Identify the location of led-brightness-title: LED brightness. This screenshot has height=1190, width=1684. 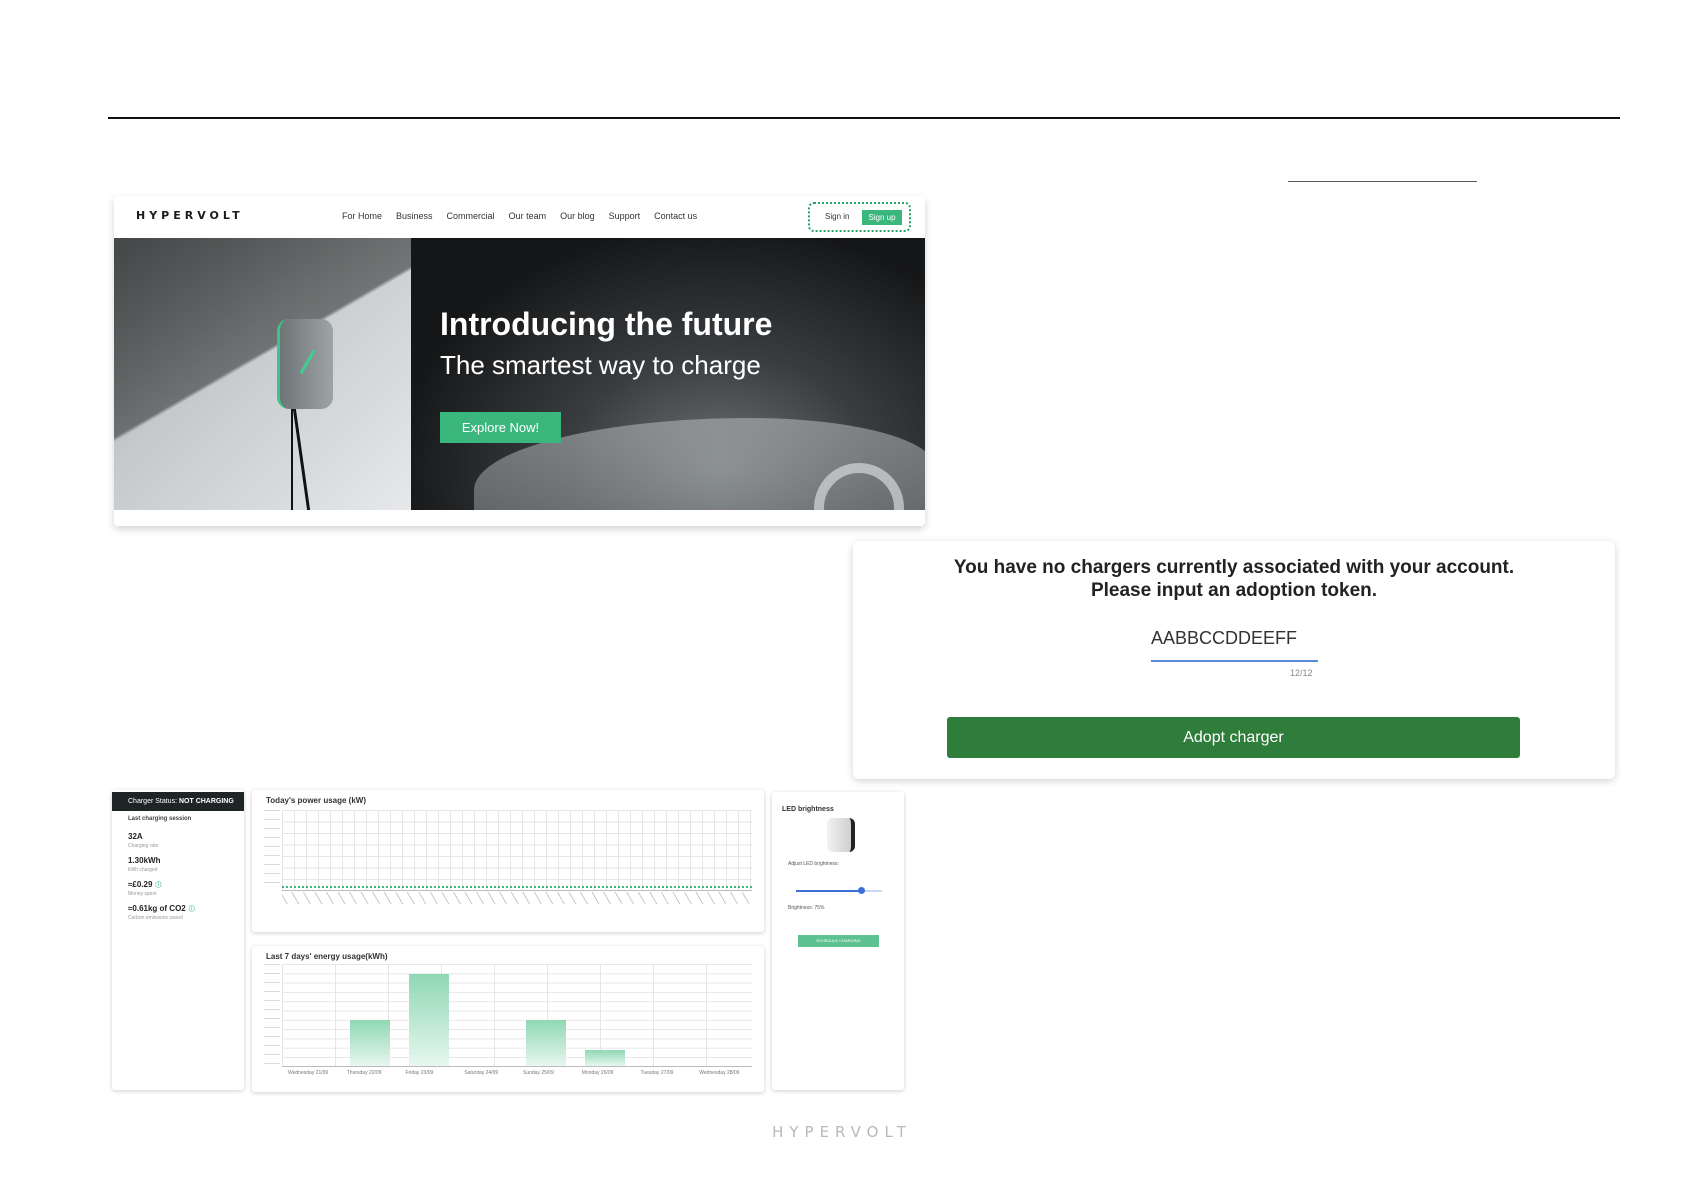
(808, 809).